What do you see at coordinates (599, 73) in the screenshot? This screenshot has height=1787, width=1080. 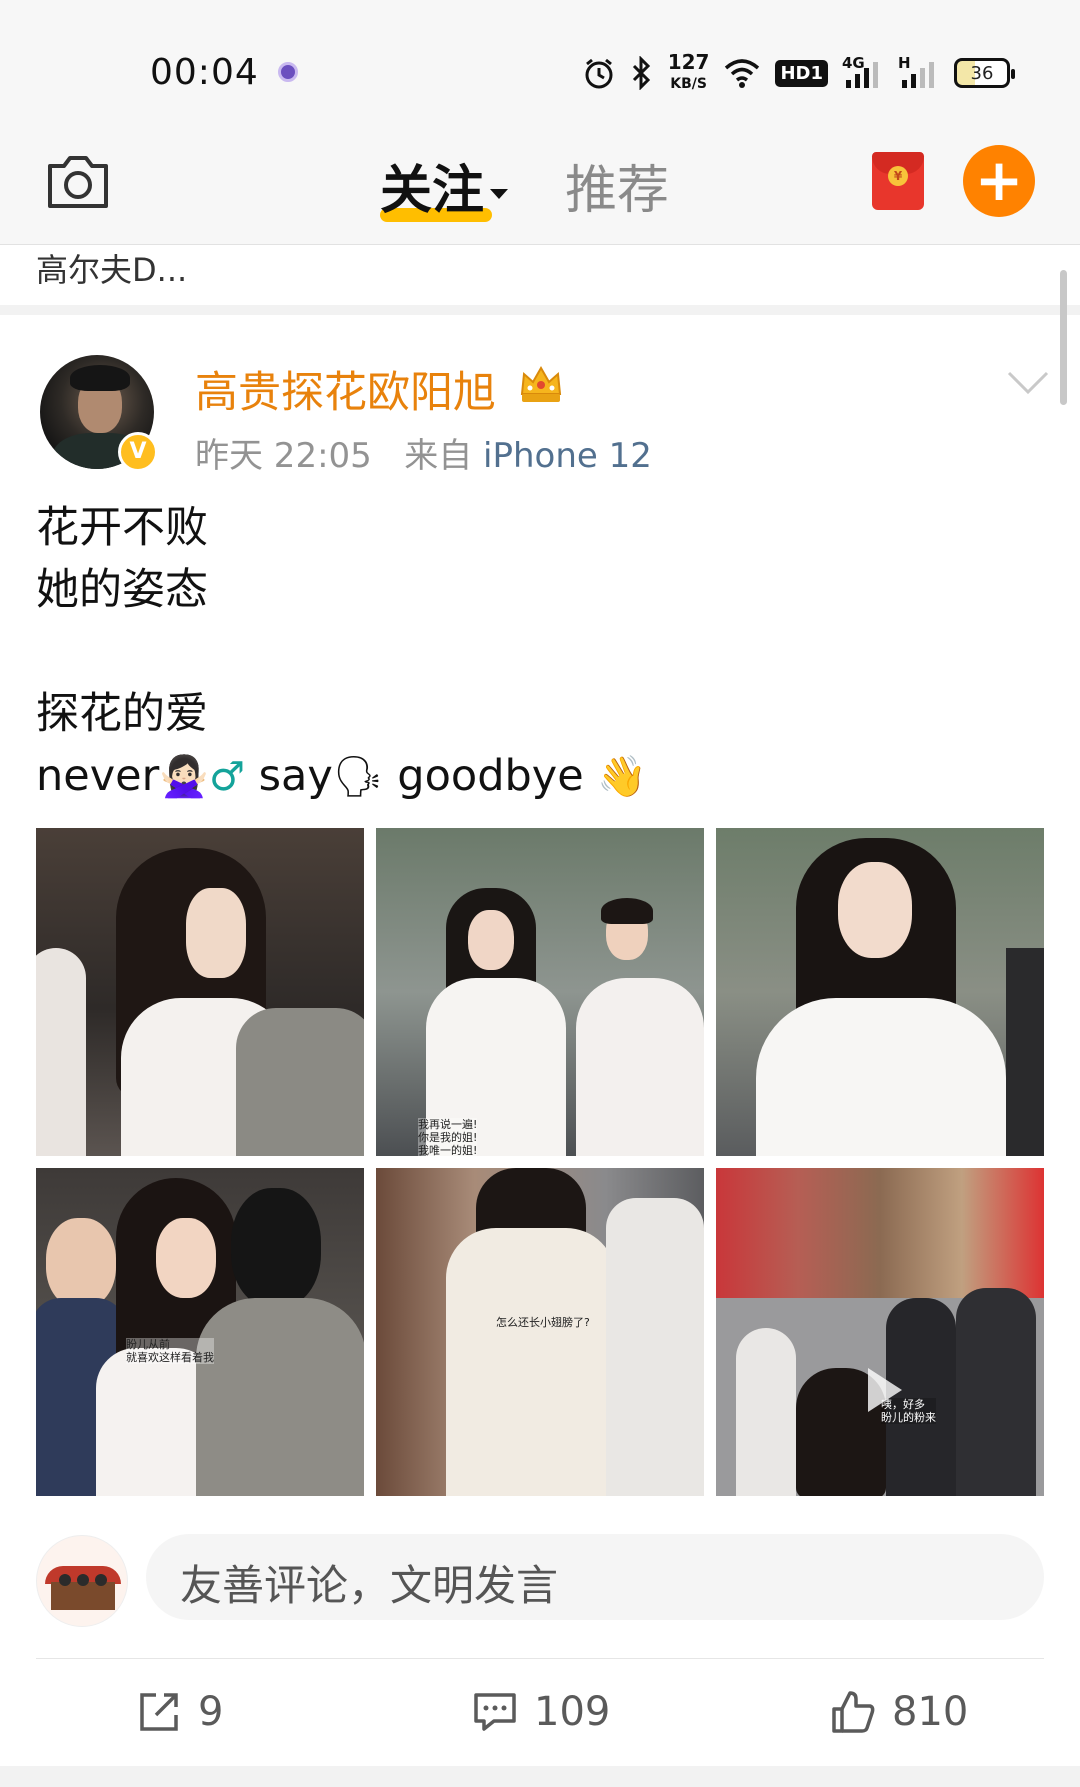 I see `alarm-icon` at bounding box center [599, 73].